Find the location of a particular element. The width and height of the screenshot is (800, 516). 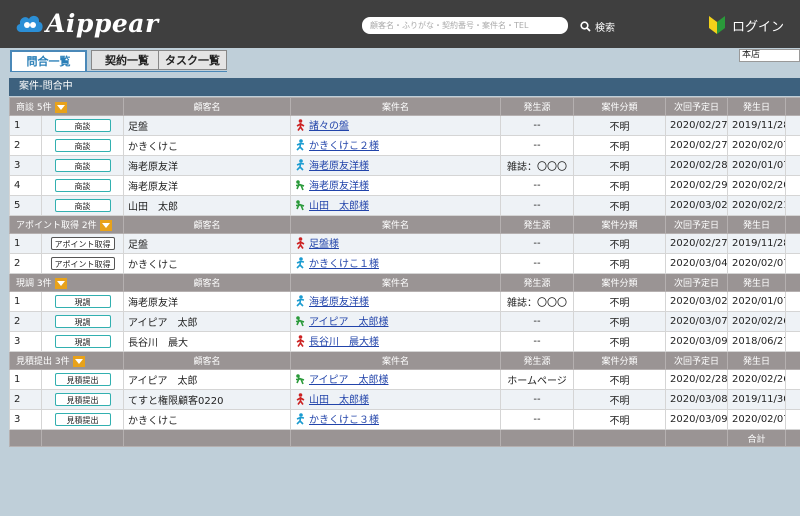

case-link: 長谷川 晨大様 is located at coordinates (344, 340).